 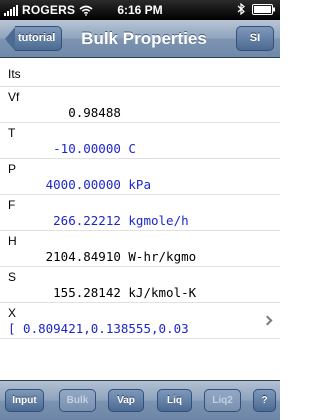 I want to click on property-row-p: P 4000.00000 kPa, so click(x=140, y=177).